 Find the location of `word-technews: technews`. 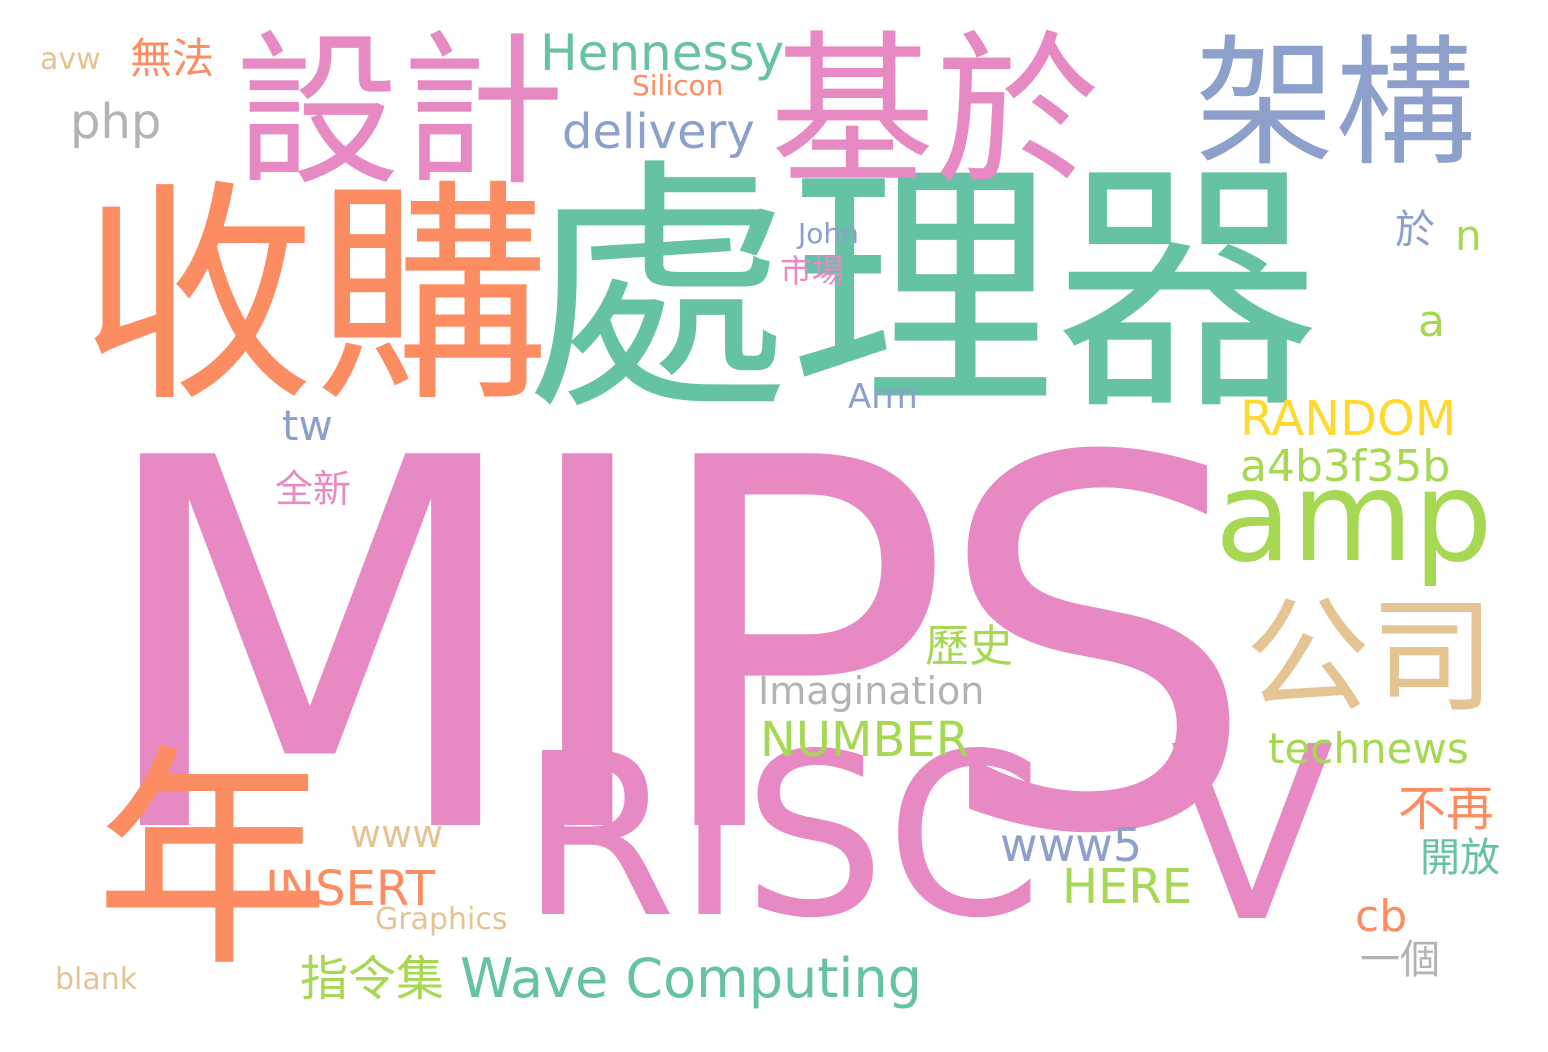

word-technews: technews is located at coordinates (1368, 748).